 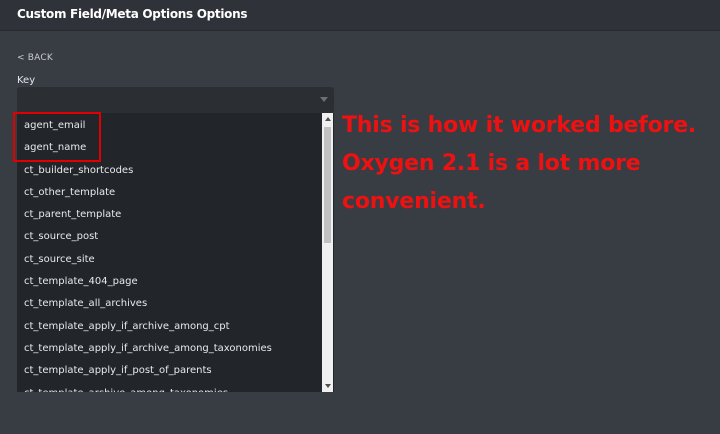 What do you see at coordinates (132, 14) in the screenshot?
I see `modal-title: Custom Field/Meta Options Options` at bounding box center [132, 14].